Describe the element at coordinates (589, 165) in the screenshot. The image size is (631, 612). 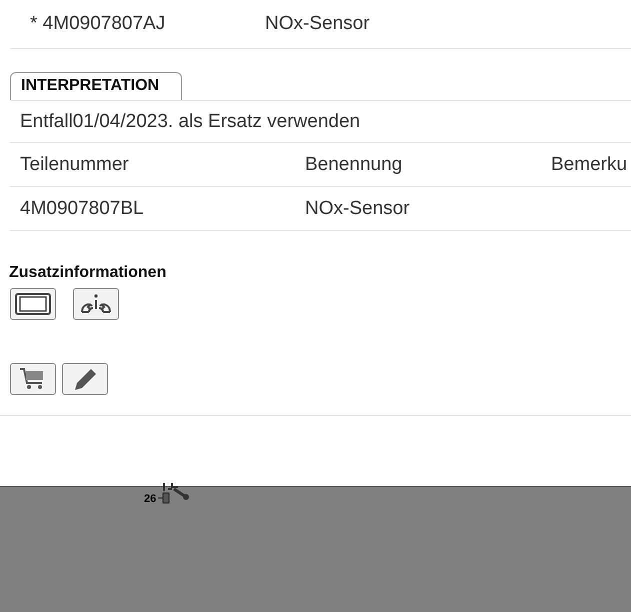
I see `column-header: Bemerku` at that location.